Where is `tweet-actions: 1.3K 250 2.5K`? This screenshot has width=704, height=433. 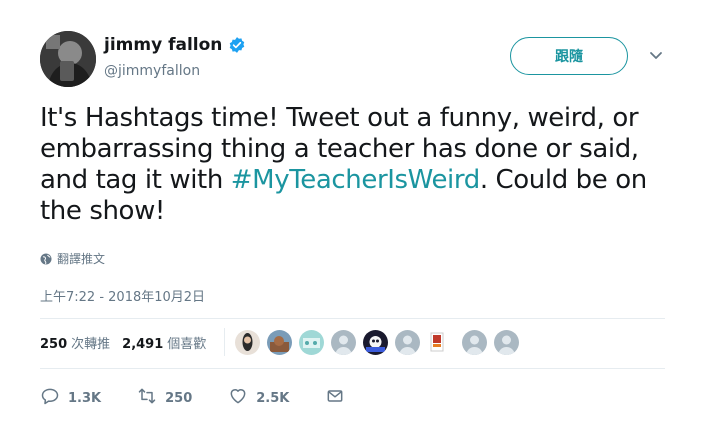
tweet-actions: 1.3K 250 2.5K is located at coordinates (210, 398).